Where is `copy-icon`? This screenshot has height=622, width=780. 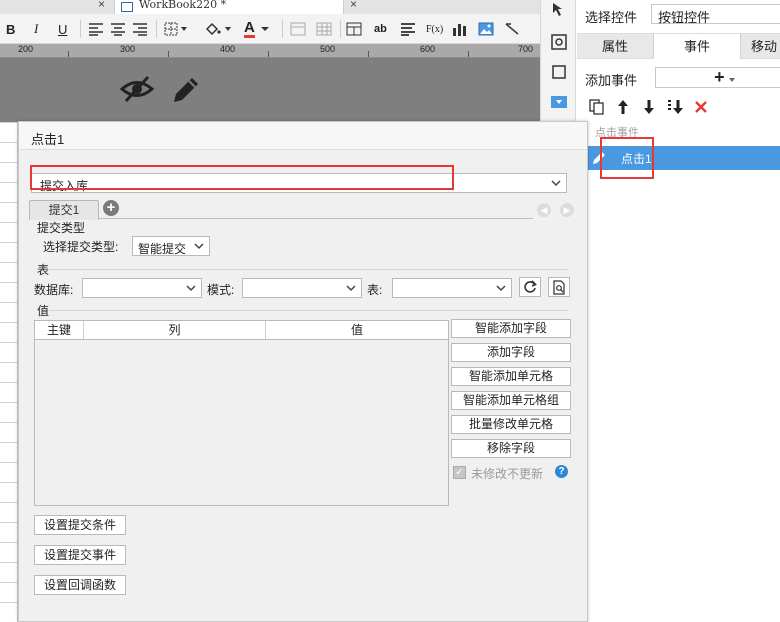 copy-icon is located at coordinates (597, 107).